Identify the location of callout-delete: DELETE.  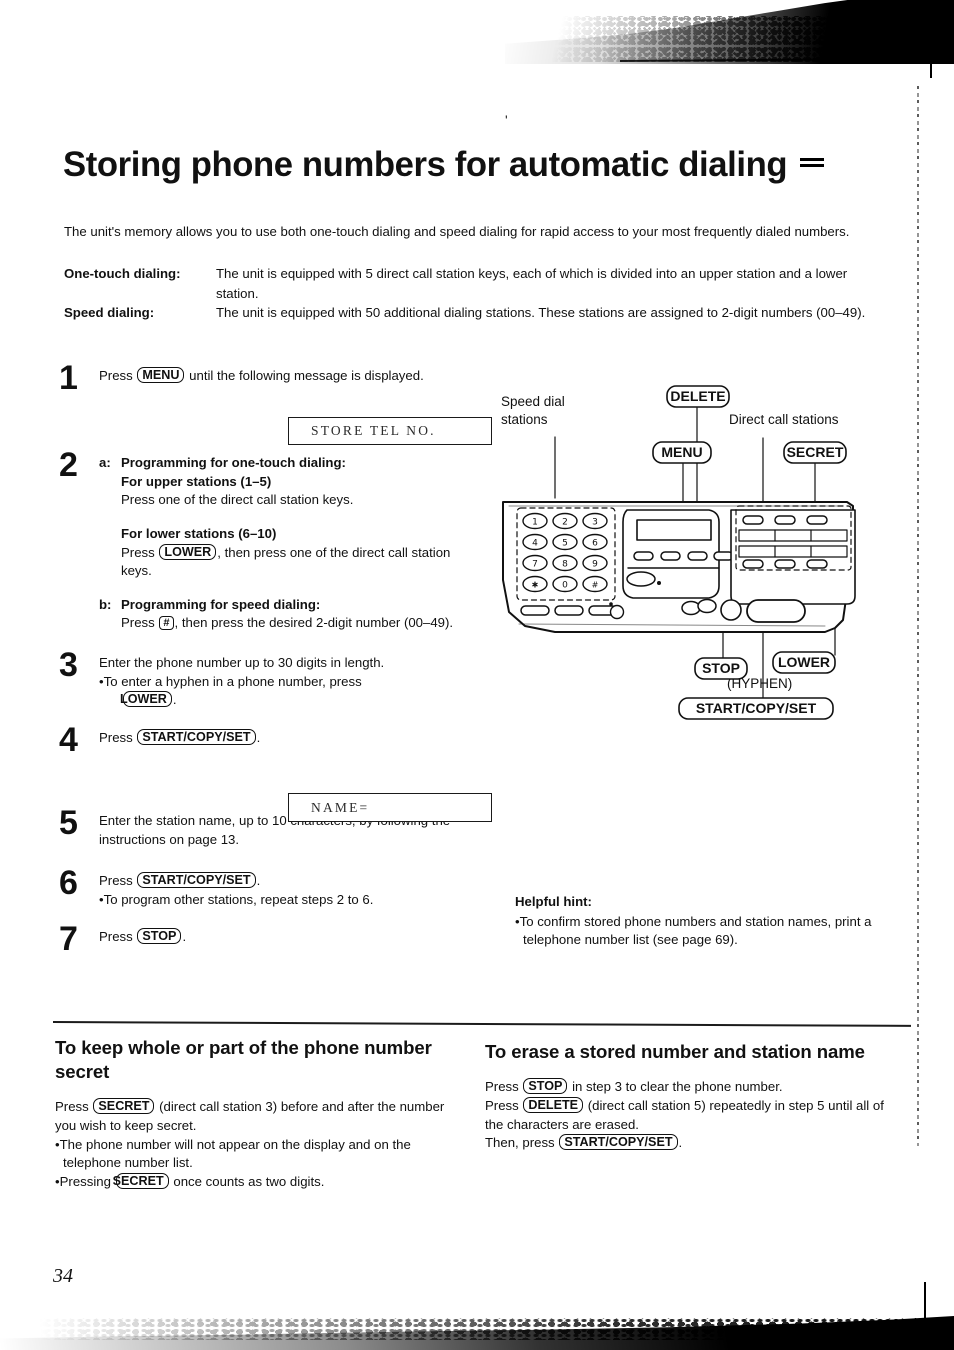
(698, 396).